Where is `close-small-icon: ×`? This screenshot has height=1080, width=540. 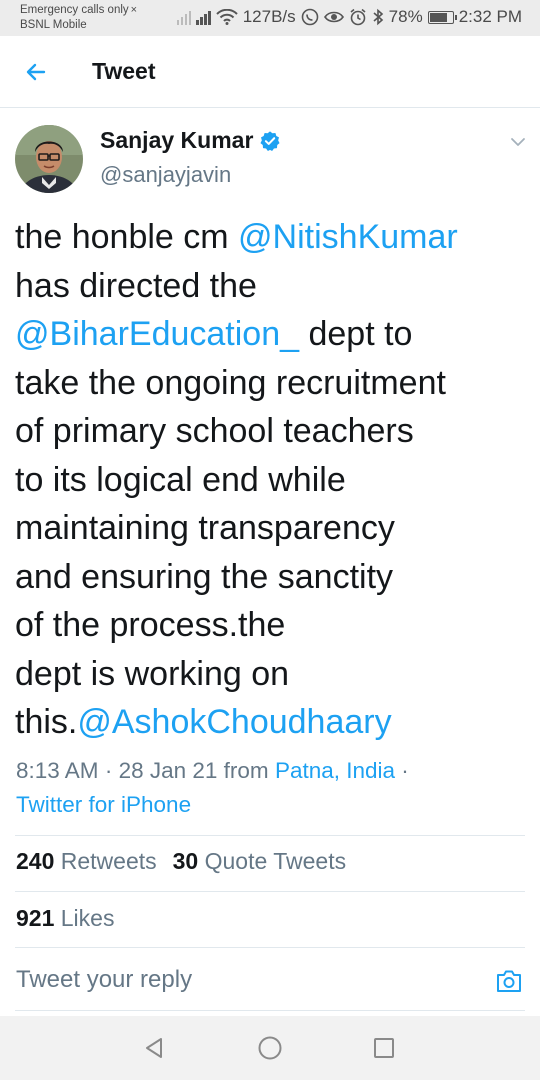 close-small-icon: × is located at coordinates (134, 10).